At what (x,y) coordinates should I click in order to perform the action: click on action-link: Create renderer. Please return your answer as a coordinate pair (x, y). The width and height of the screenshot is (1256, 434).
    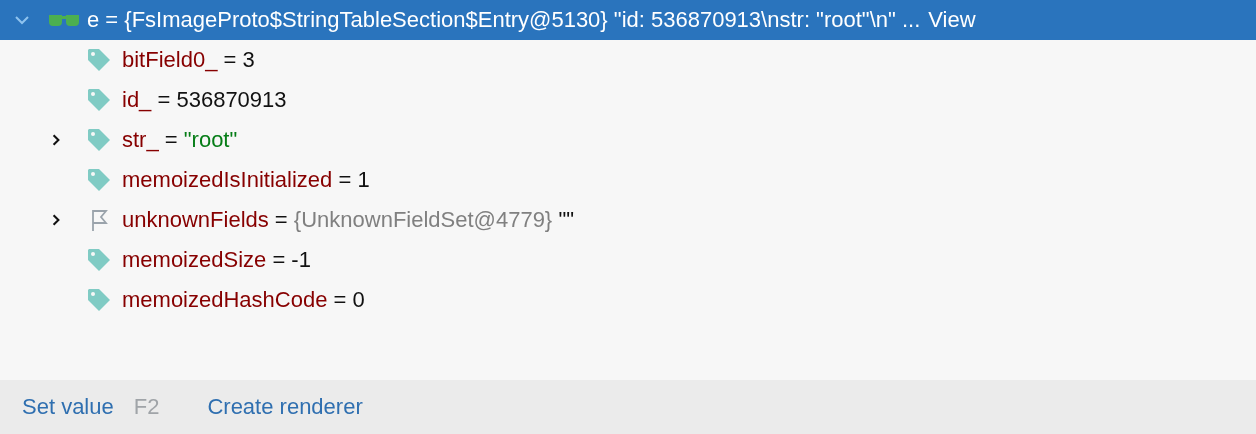
    Looking at the image, I should click on (285, 407).